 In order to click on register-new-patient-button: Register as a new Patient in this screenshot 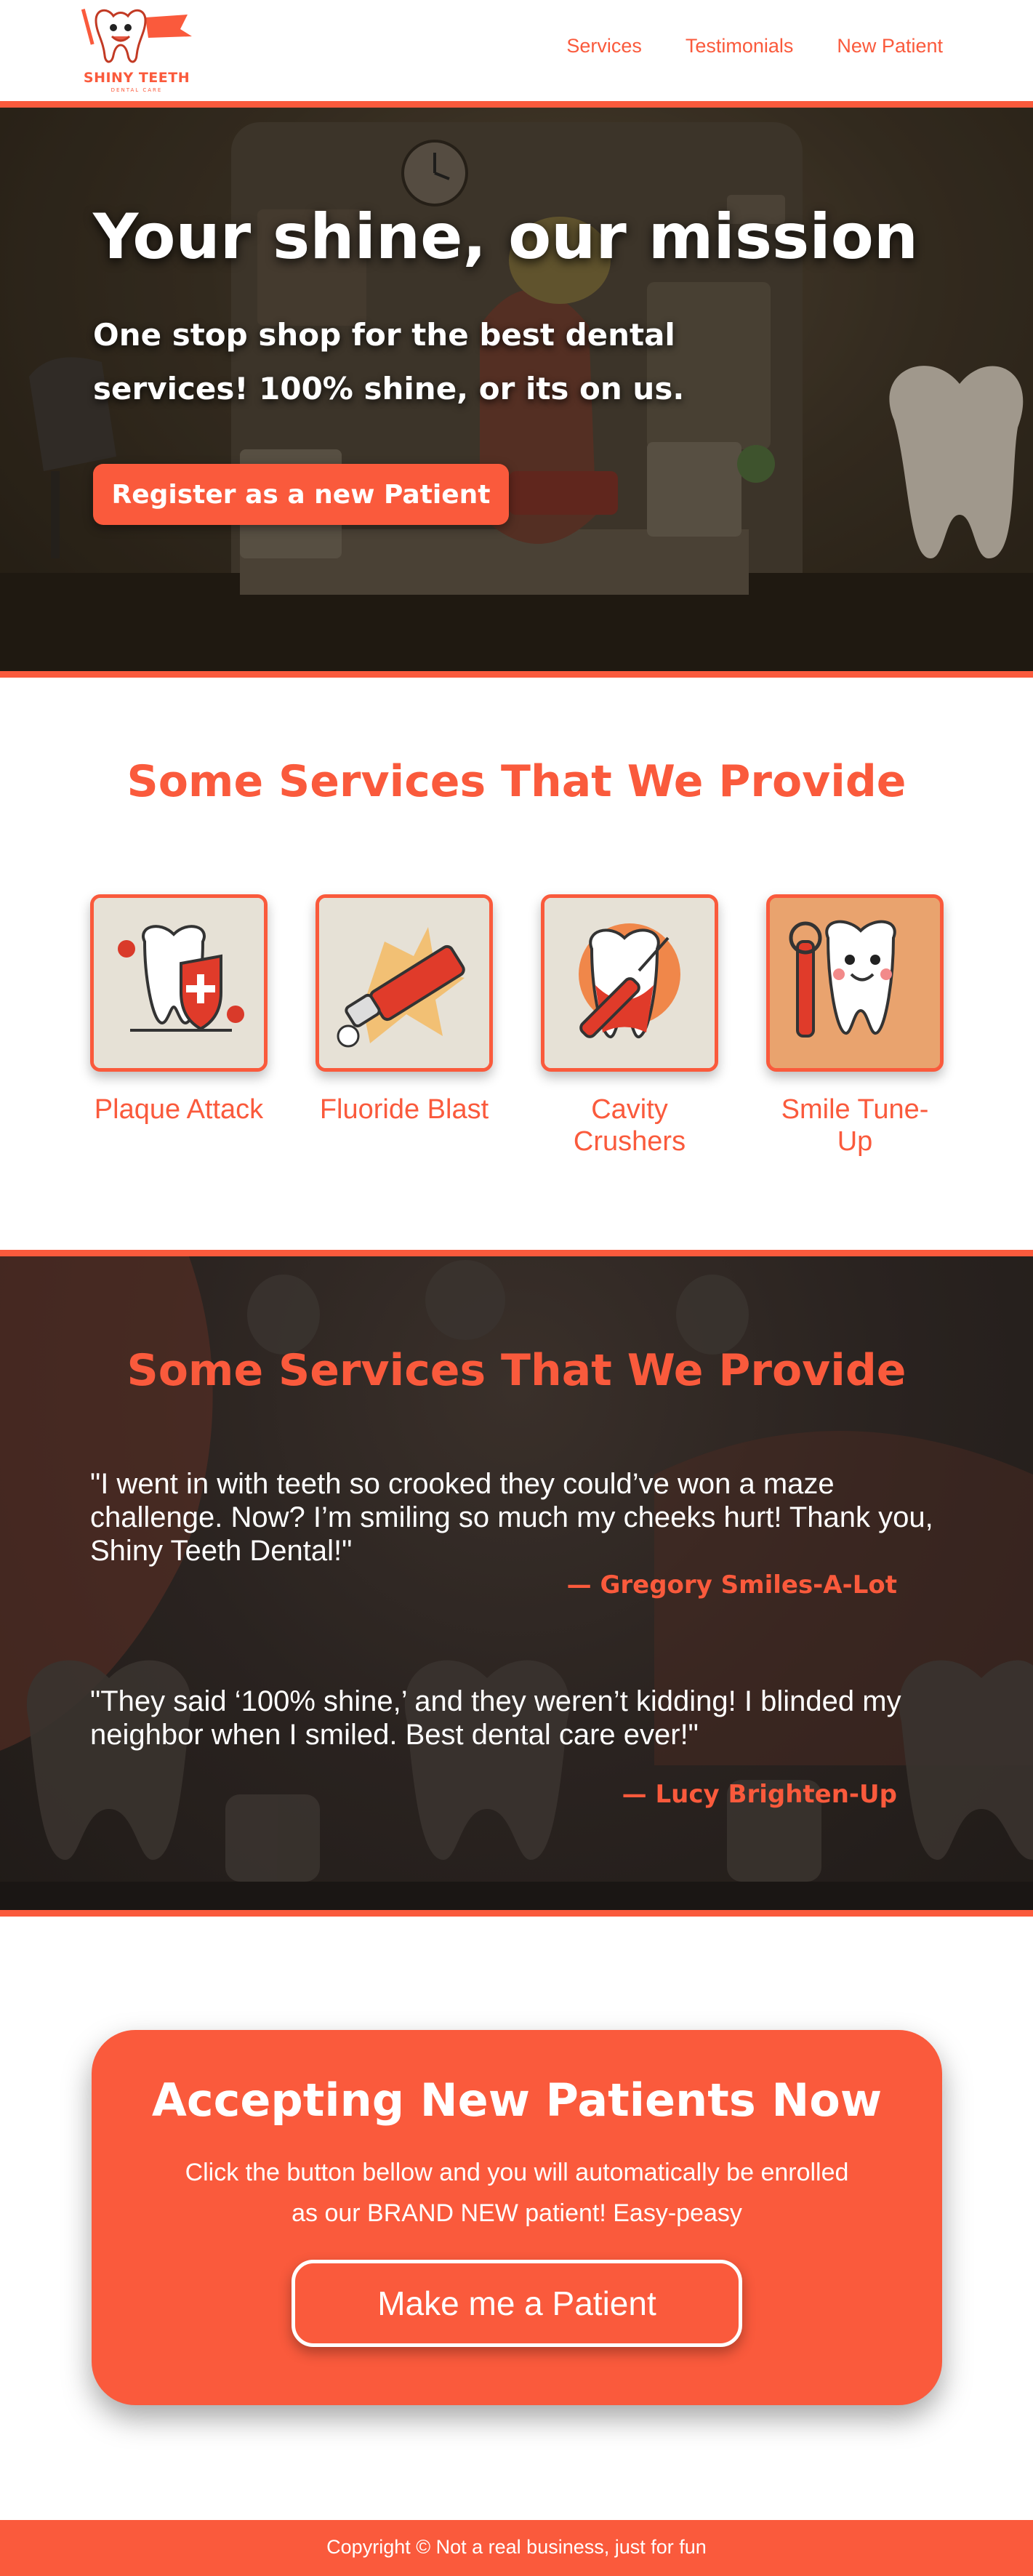, I will do `click(301, 494)`.